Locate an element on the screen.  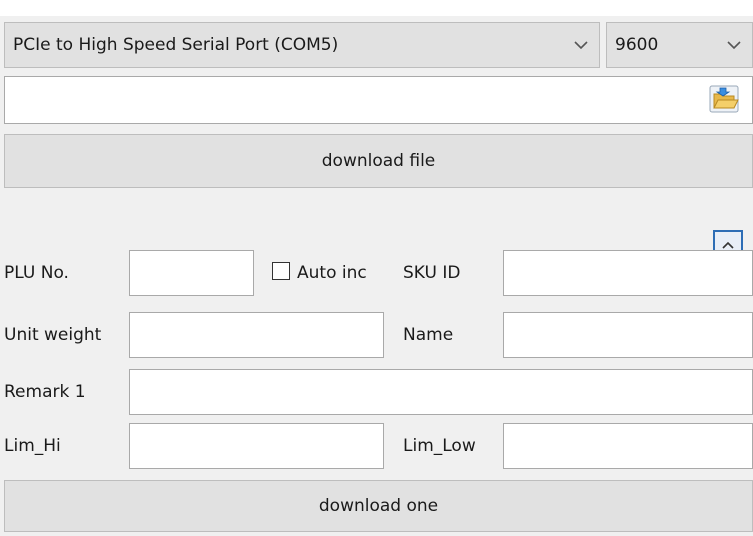
download-one-label: download one is located at coordinates (378, 506).